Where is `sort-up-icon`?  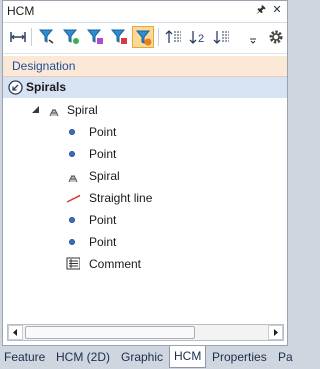 sort-up-icon is located at coordinates (173, 36).